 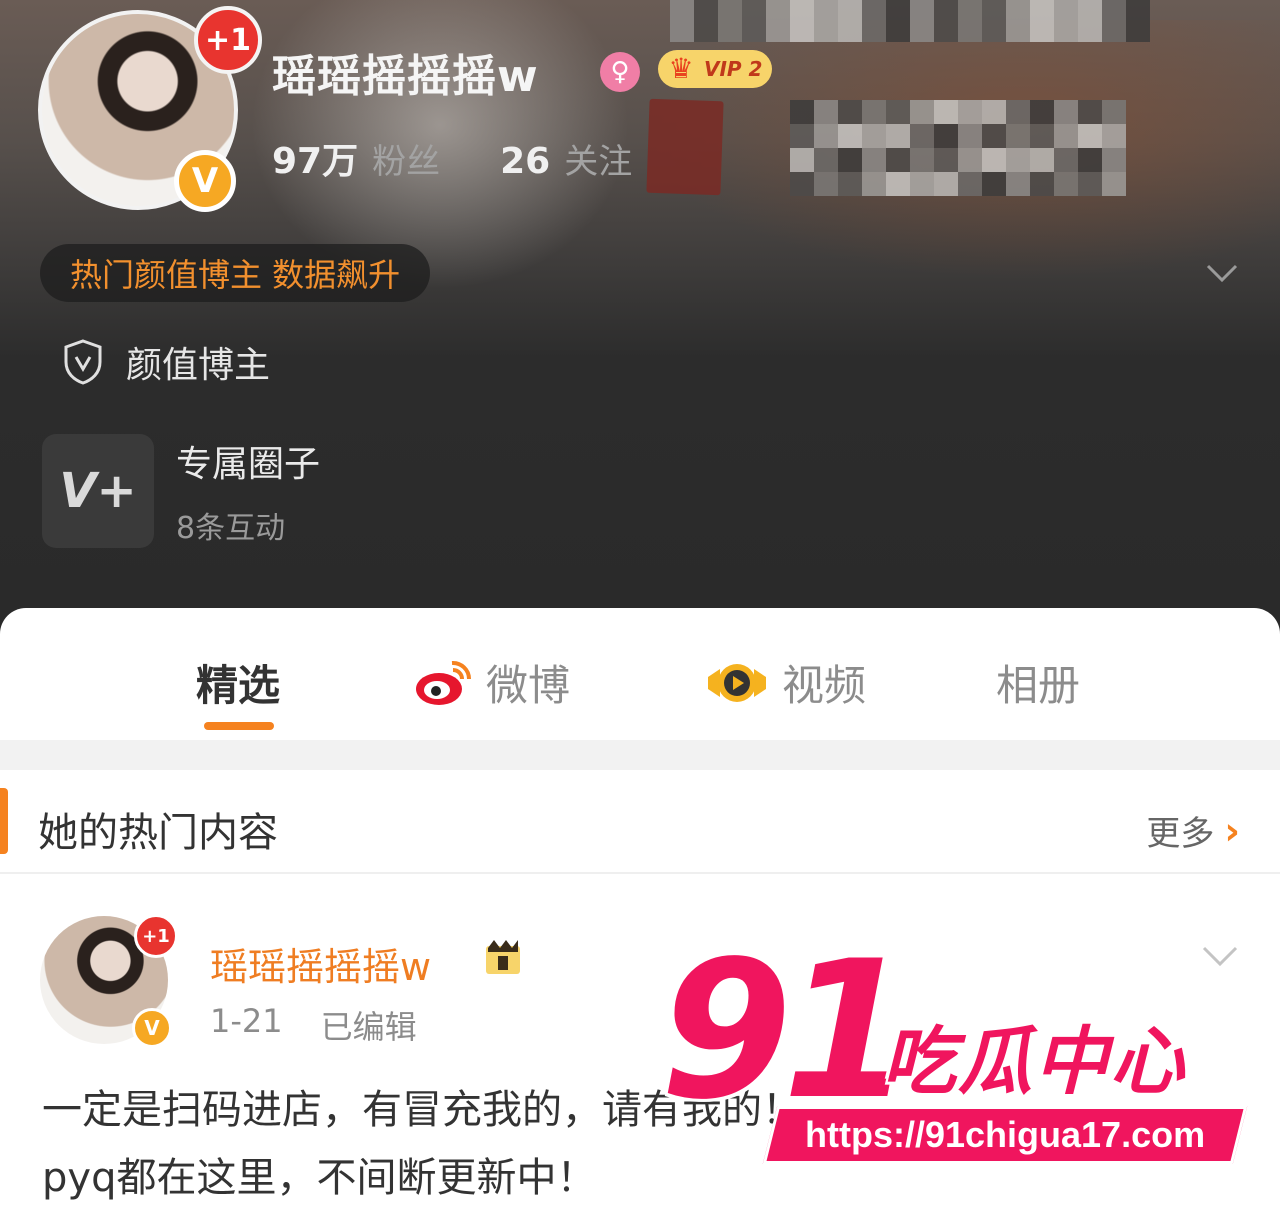 What do you see at coordinates (620, 72) in the screenshot?
I see `female-icon: ♀` at bounding box center [620, 72].